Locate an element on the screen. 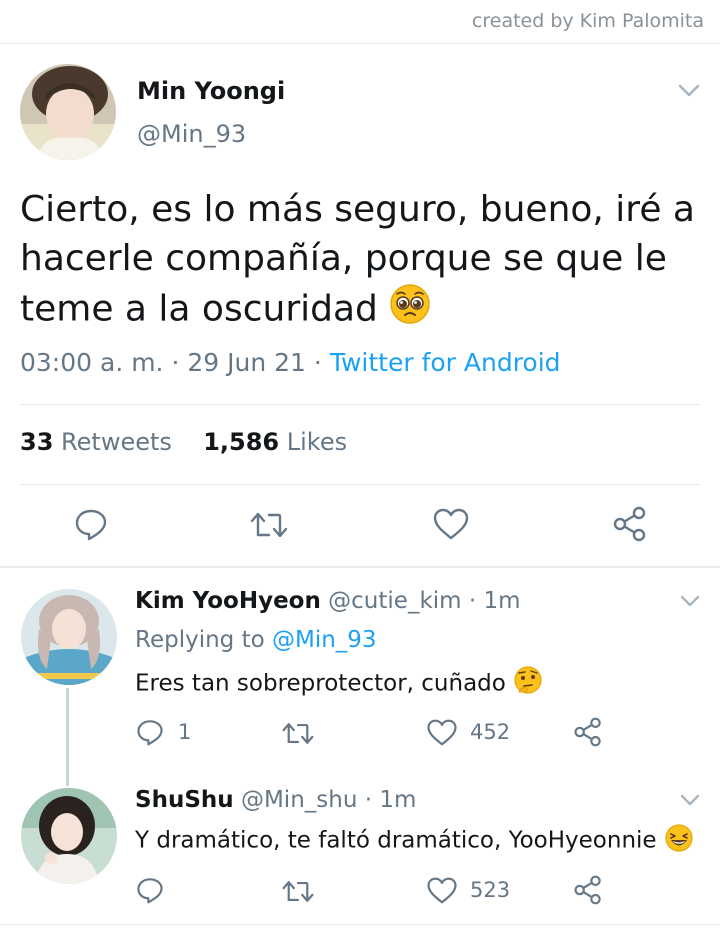 This screenshot has width=720, height=936. meta-divider is located at coordinates (360, 404).